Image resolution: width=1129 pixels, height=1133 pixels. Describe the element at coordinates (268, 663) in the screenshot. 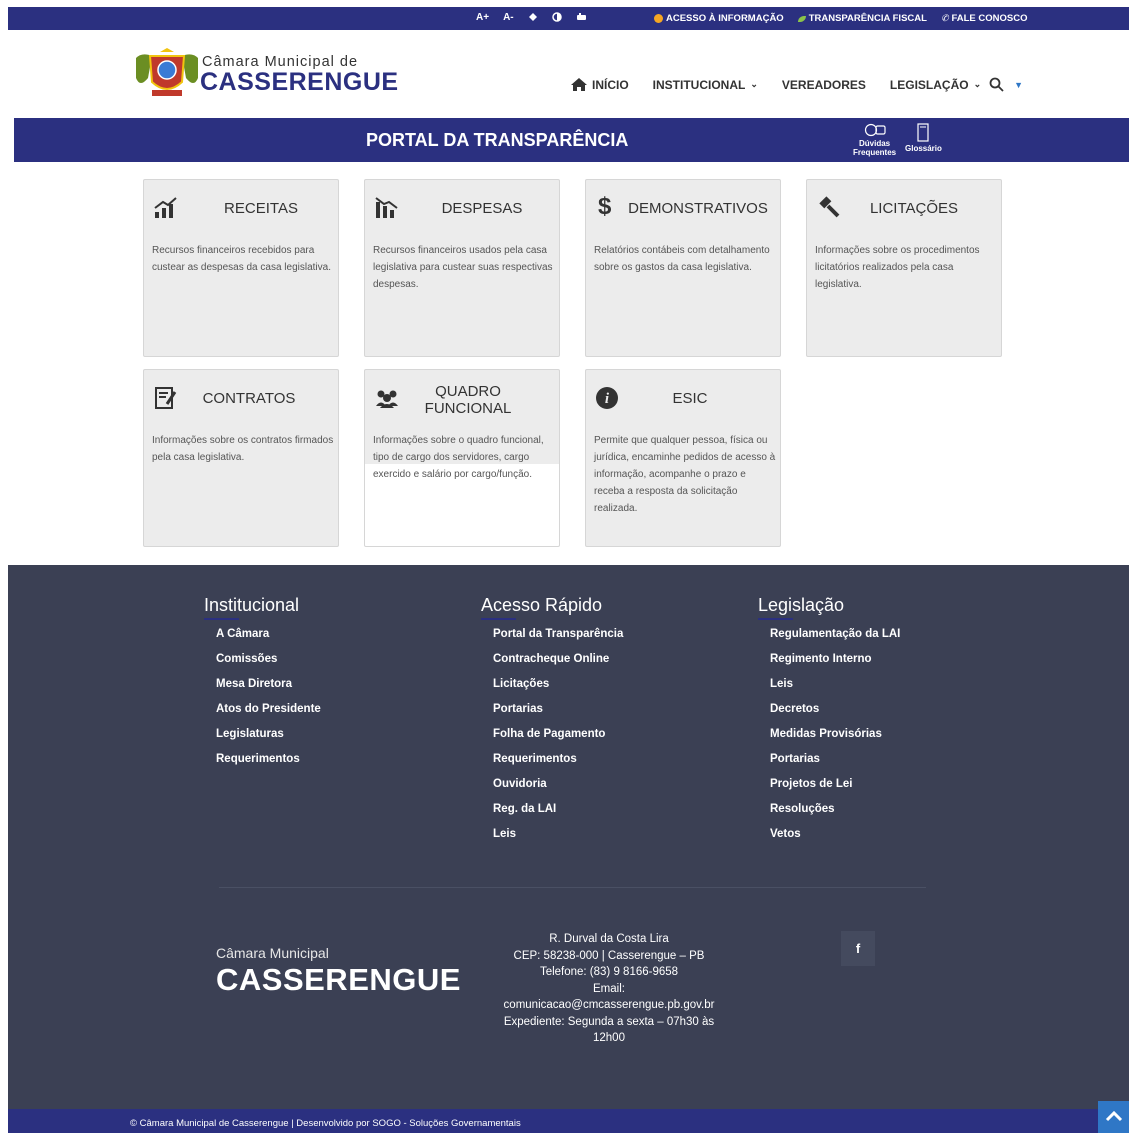

I see `footer-link: Comissões` at that location.